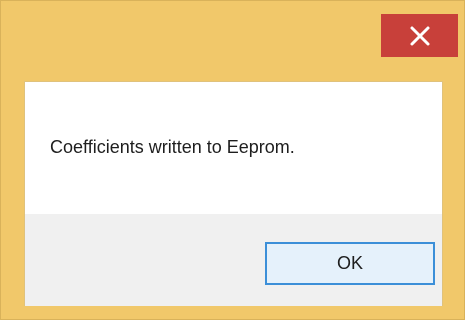 This screenshot has height=320, width=465. I want to click on close-icon, so click(420, 36).